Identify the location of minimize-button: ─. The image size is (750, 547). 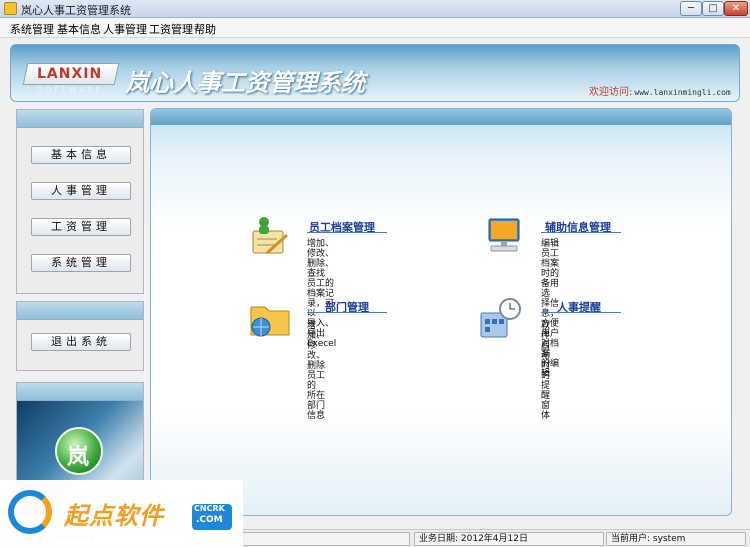
(691, 8).